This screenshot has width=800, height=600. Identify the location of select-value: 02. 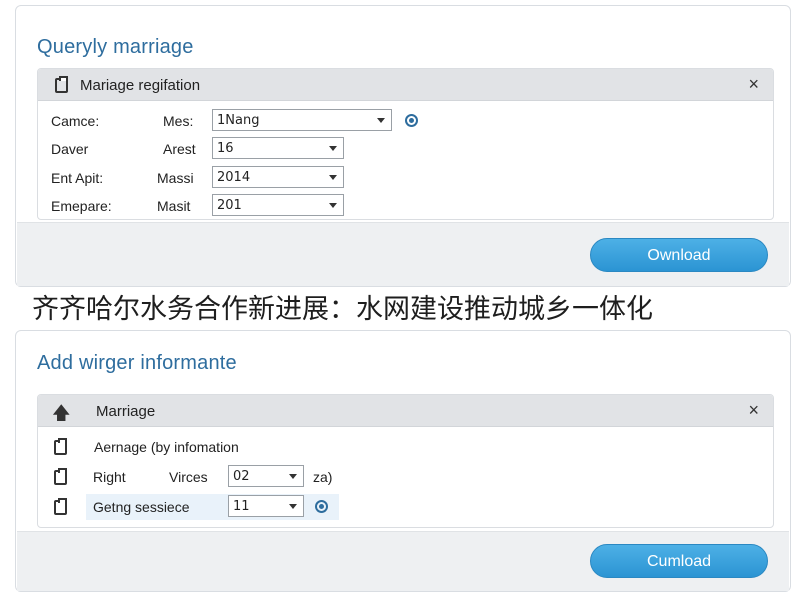
(241, 476).